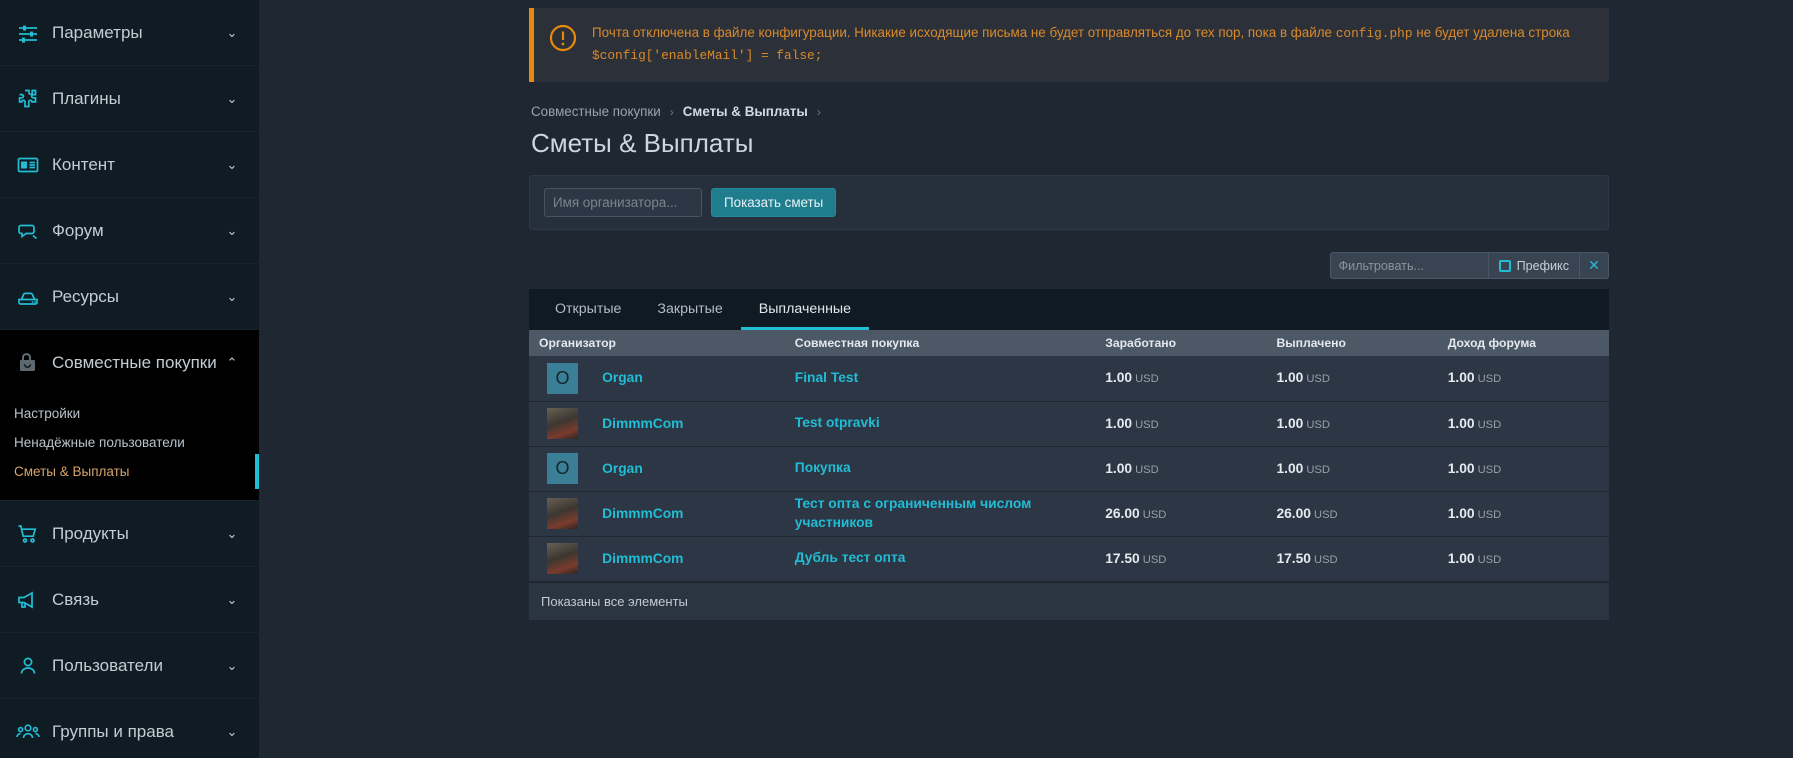  What do you see at coordinates (850, 558) in the screenshot?
I see `purchase-link: Дубль тест опта` at bounding box center [850, 558].